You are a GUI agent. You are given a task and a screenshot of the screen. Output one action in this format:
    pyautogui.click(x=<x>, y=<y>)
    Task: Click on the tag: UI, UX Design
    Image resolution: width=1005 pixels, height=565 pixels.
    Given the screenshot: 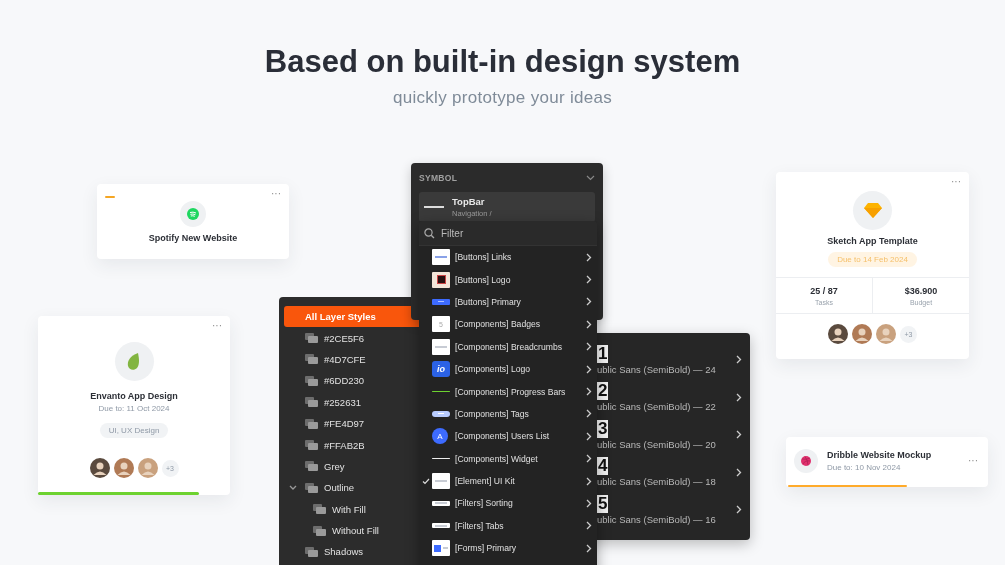 What is the action you would take?
    pyautogui.click(x=134, y=430)
    